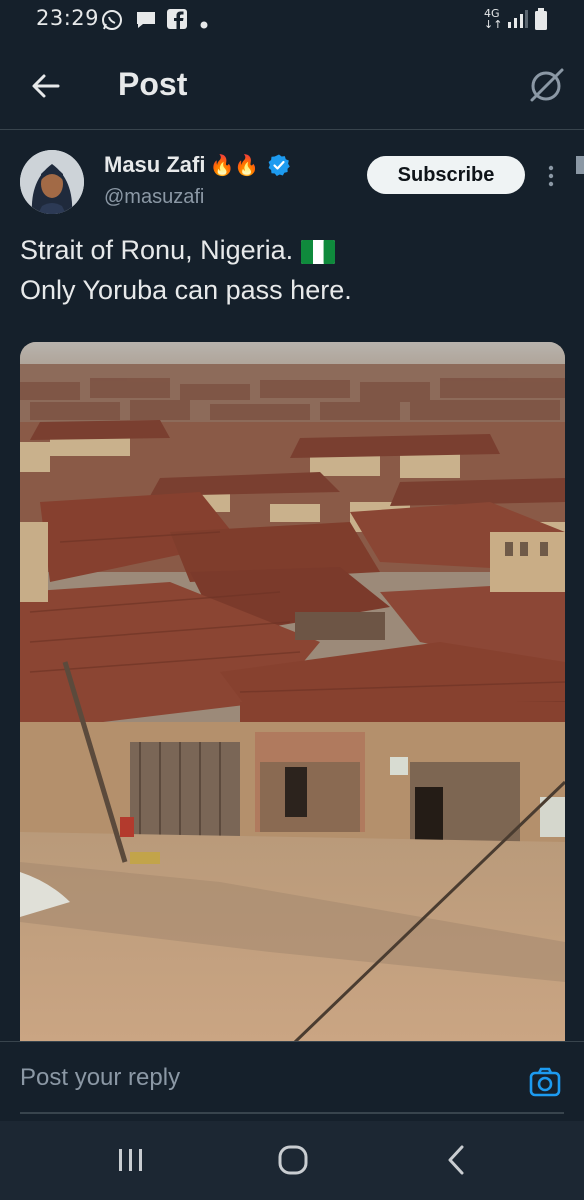 Image resolution: width=584 pixels, height=1200 pixels. I want to click on grok-icon, so click(547, 85).